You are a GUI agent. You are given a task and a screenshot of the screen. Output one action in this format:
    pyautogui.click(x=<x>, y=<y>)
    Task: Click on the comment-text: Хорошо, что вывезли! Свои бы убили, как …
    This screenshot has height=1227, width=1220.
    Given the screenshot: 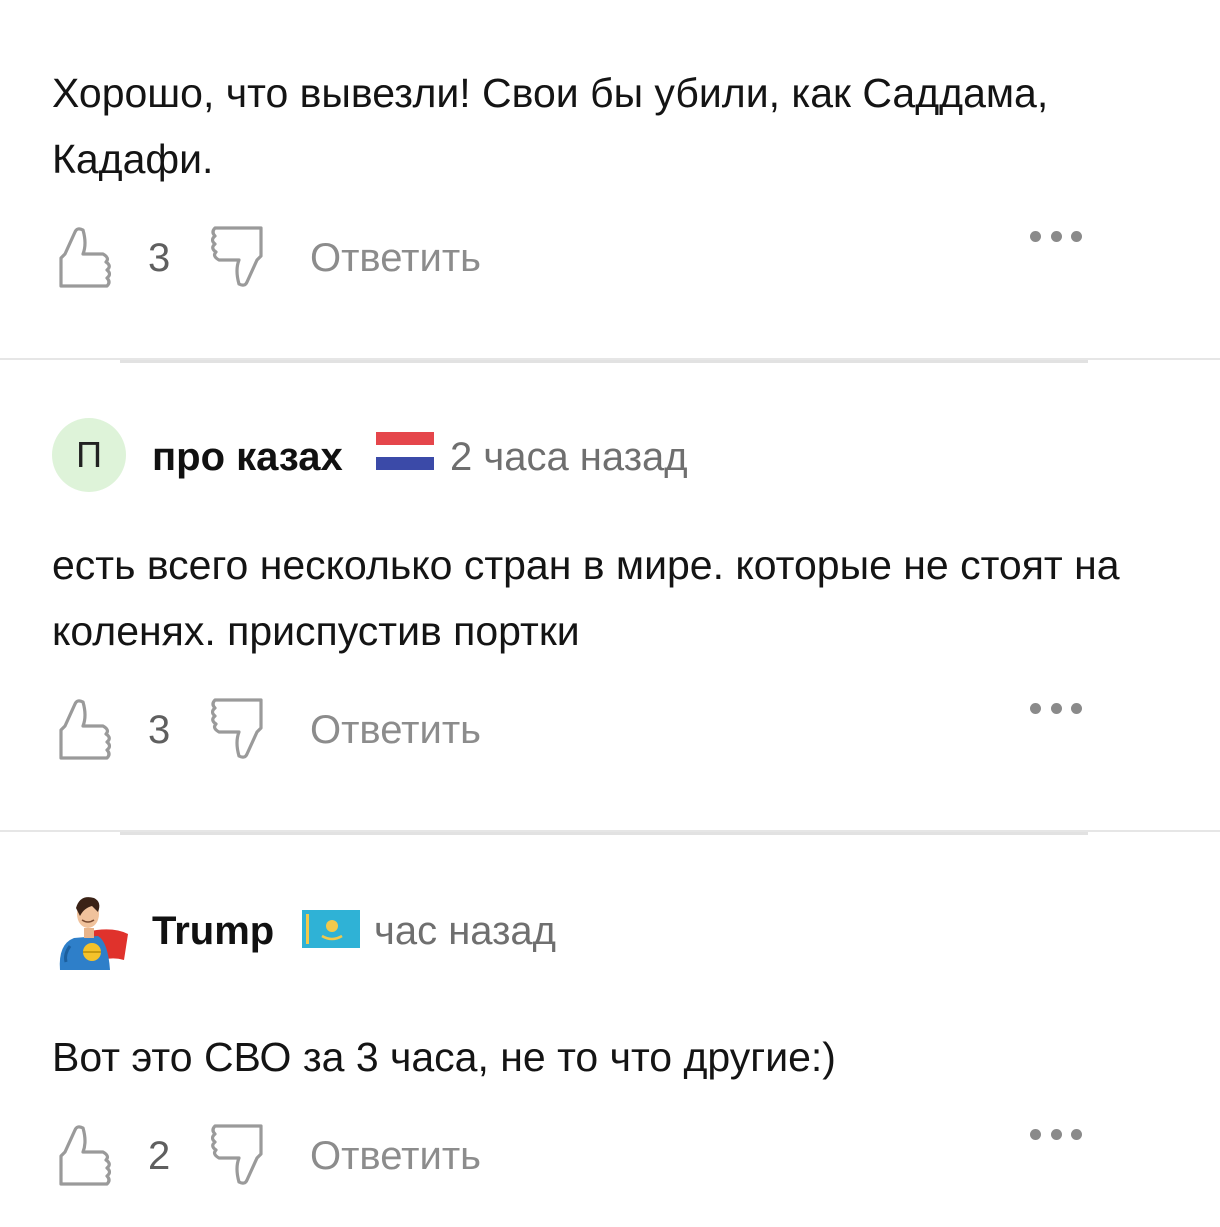 What is the action you would take?
    pyautogui.click(x=550, y=126)
    